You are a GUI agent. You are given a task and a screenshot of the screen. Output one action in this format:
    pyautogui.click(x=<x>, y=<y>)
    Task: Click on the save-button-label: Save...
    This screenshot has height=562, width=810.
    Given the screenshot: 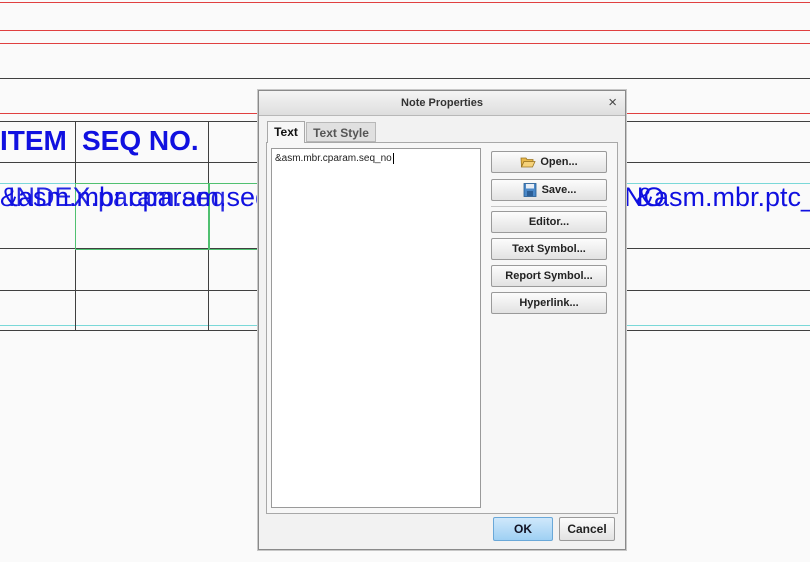 What is the action you would take?
    pyautogui.click(x=559, y=190)
    